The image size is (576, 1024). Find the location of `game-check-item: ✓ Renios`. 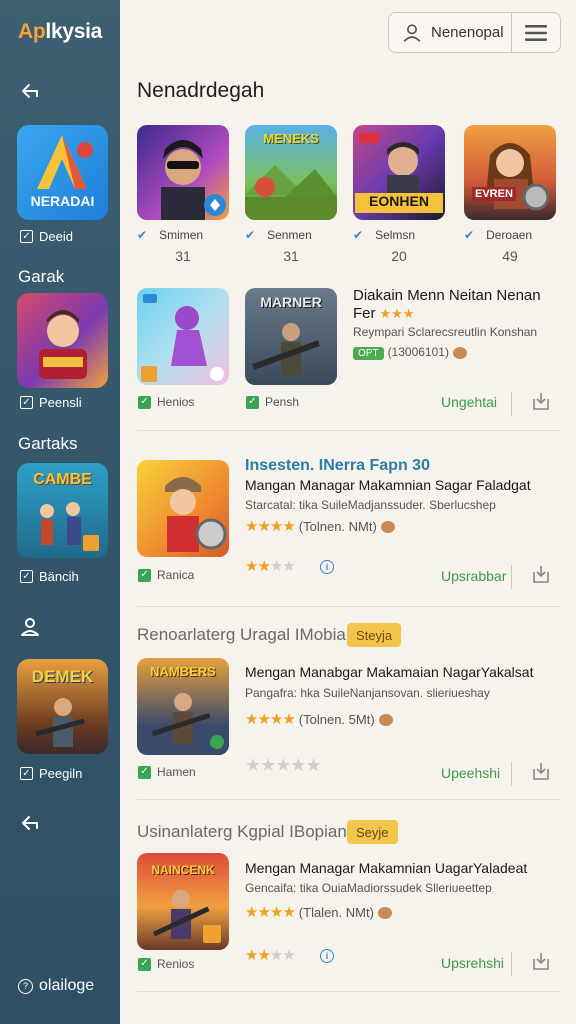

game-check-item: ✓ Renios is located at coordinates (166, 964).